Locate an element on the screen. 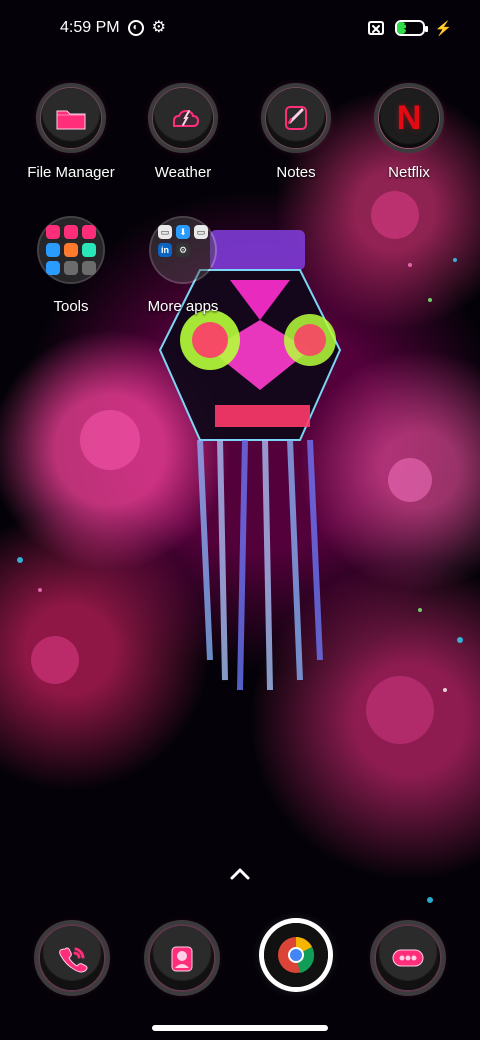 Image resolution: width=480 pixels, height=1040 pixels. contacts-icon is located at coordinates (182, 958).